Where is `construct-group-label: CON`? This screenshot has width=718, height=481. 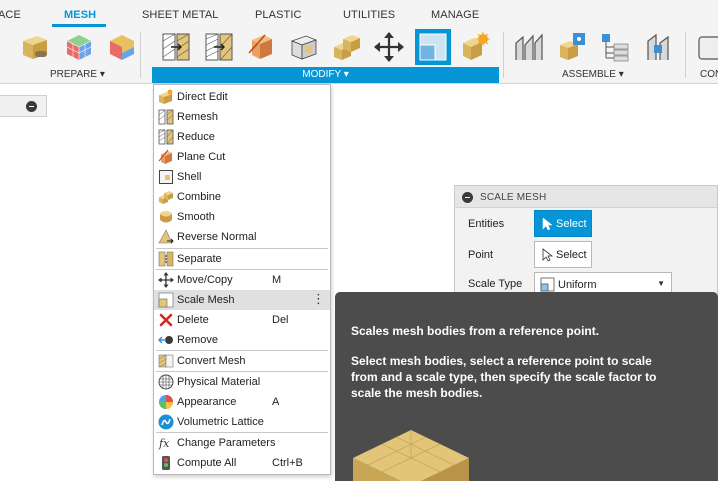
construct-group-label: CON is located at coordinates (709, 74).